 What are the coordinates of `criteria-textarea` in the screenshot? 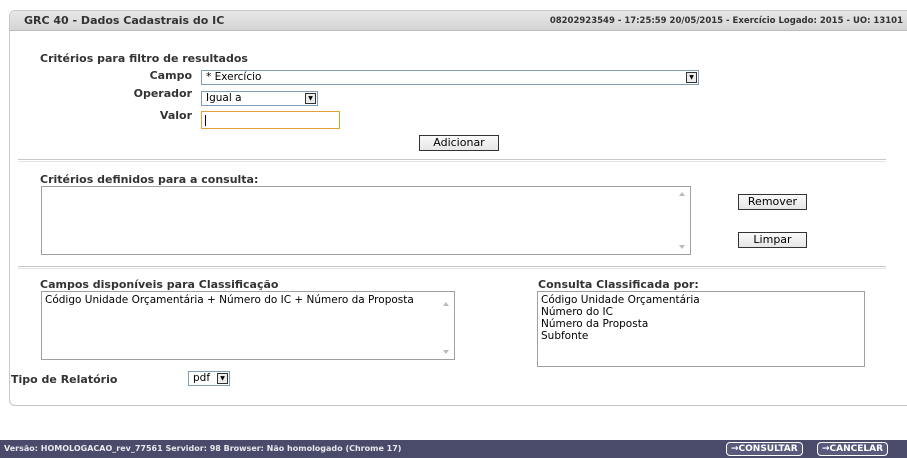 It's located at (366, 220).